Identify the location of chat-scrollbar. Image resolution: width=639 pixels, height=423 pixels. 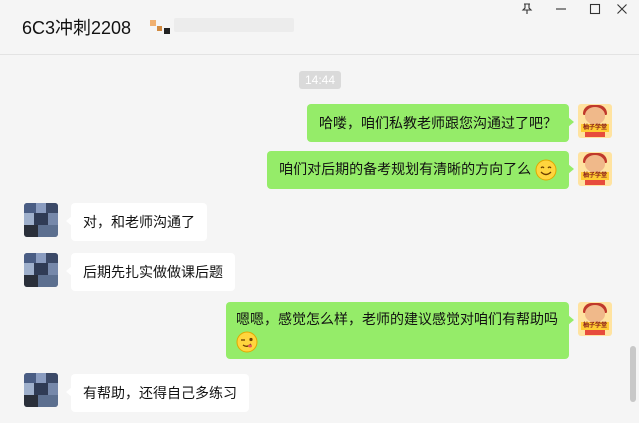
(633, 374).